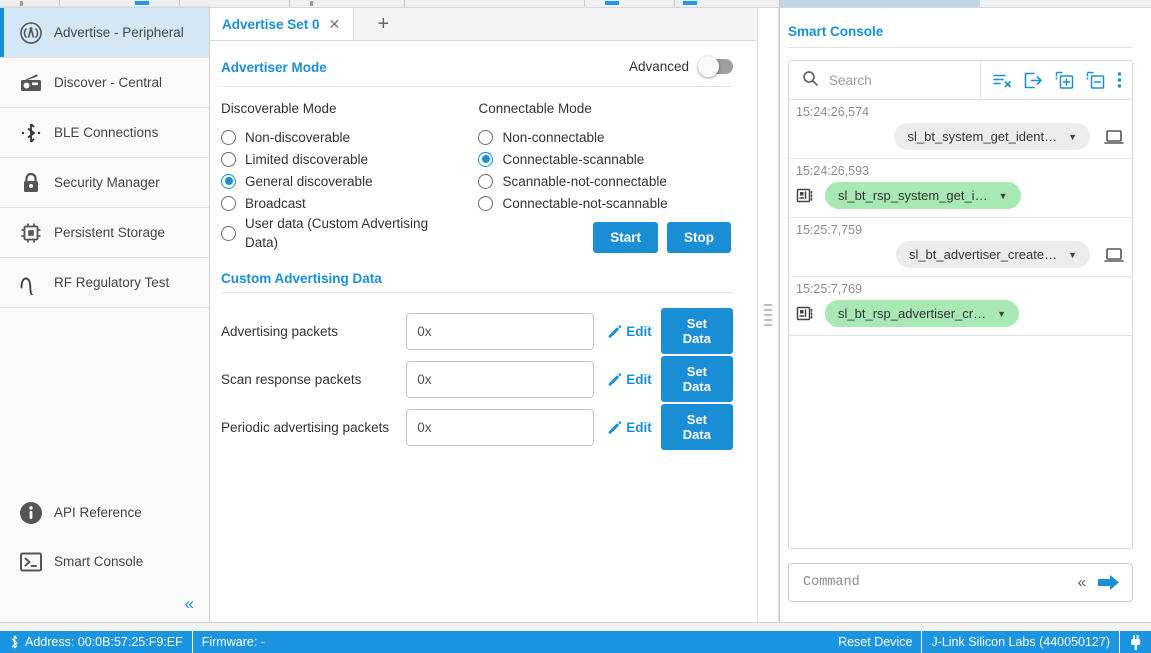 The width and height of the screenshot is (1151, 653). Describe the element at coordinates (831, 582) in the screenshot. I see `command-input-placeholder: Command` at that location.